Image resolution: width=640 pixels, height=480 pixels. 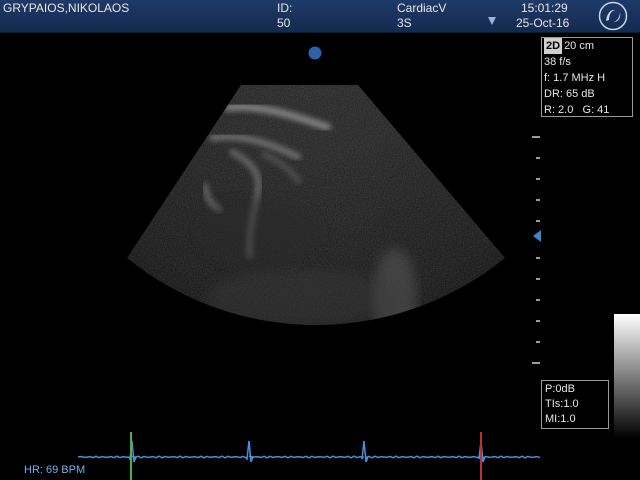 What do you see at coordinates (422, 8) in the screenshot?
I see `preset-name: CardiacV` at bounding box center [422, 8].